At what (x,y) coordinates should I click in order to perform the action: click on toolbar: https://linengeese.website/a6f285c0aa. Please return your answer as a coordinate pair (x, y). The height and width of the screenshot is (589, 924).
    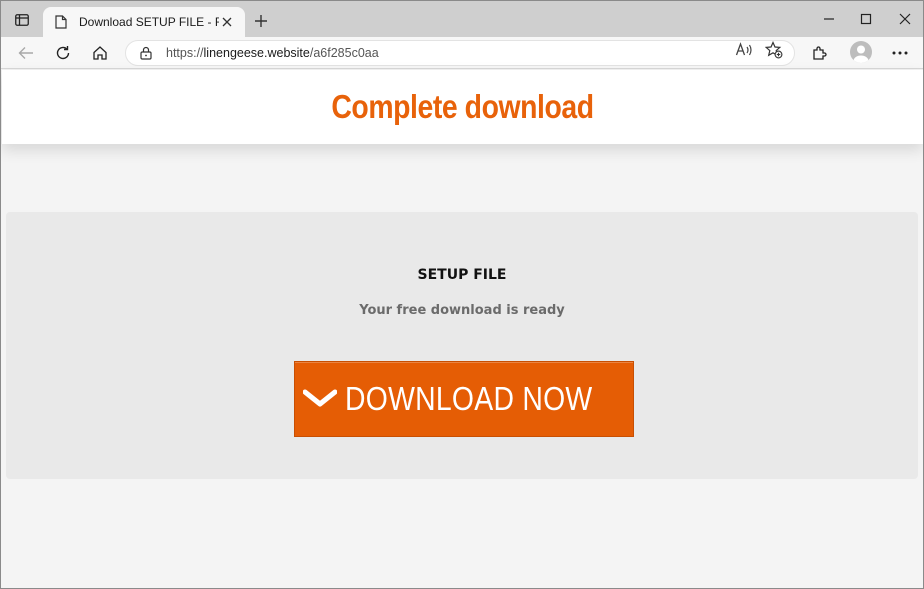
    Looking at the image, I should click on (462, 53).